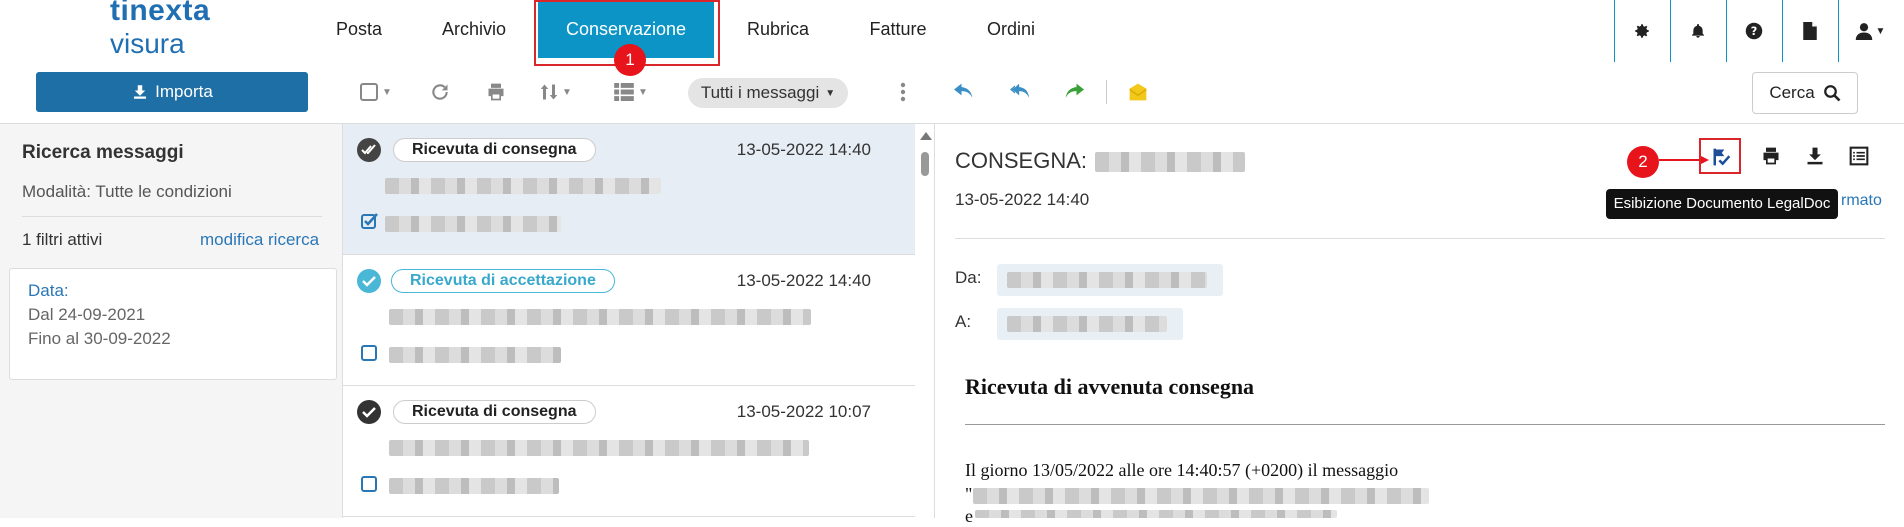 The width and height of the screenshot is (1904, 527). What do you see at coordinates (803, 411) in the screenshot?
I see `message-datetime: 13-05-2022 10:07` at bounding box center [803, 411].